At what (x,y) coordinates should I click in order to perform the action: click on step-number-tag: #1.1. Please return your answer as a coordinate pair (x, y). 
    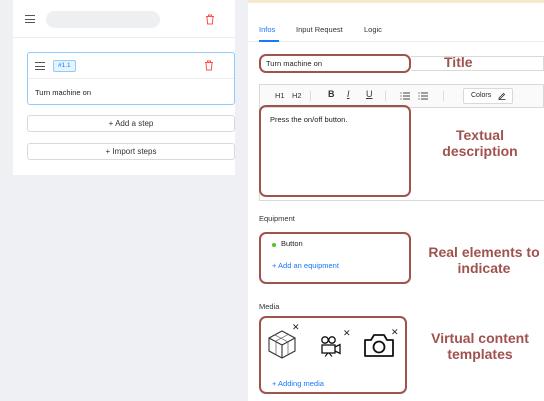
    Looking at the image, I should click on (64, 66).